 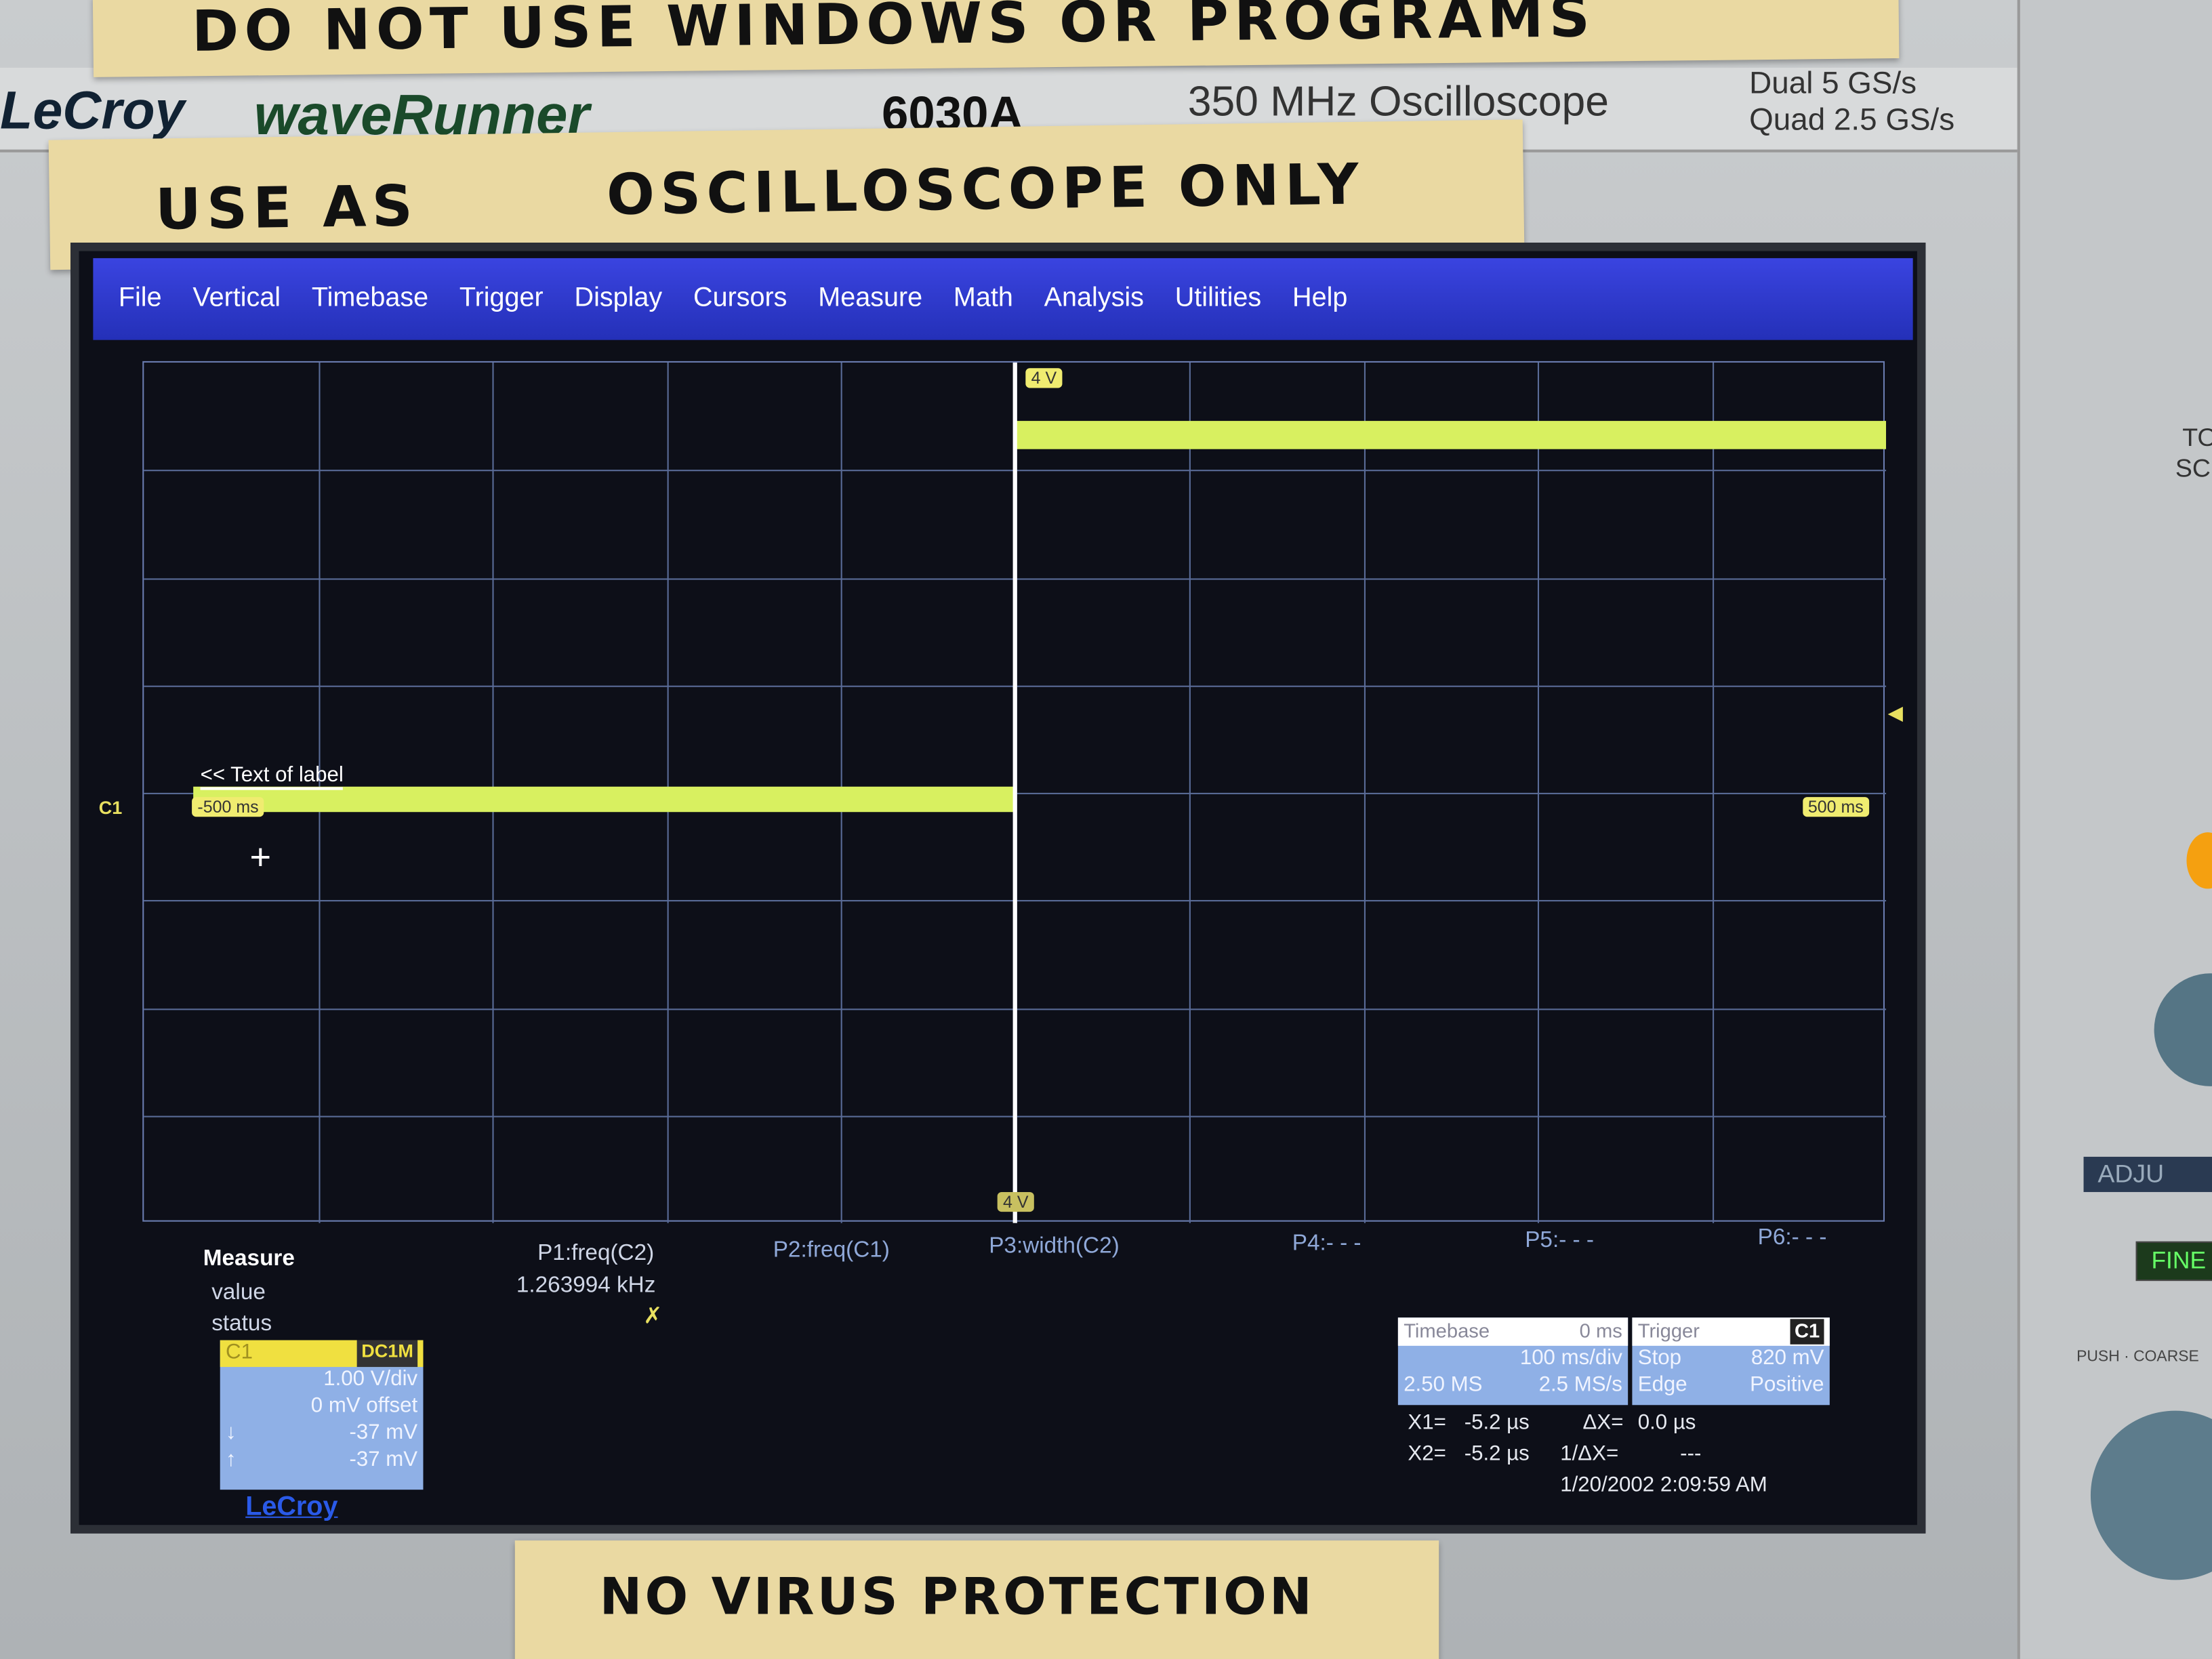 What do you see at coordinates (272, 776) in the screenshot?
I see `waveform-label: << Text of label` at bounding box center [272, 776].